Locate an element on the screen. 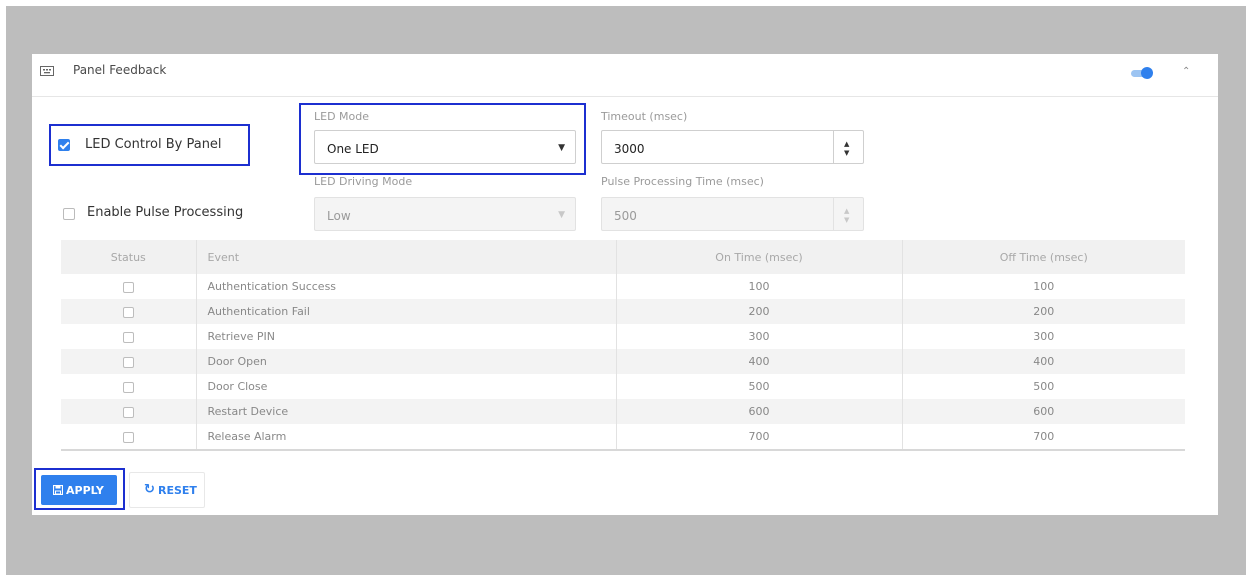 This screenshot has height=575, width=1252. event-cell: Door Open is located at coordinates (406, 361).